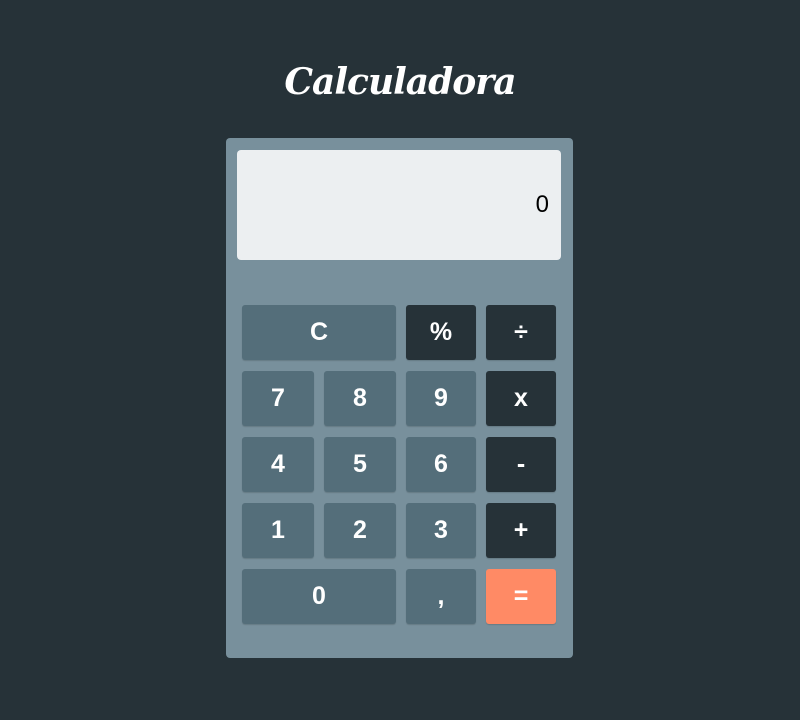 The height and width of the screenshot is (720, 800). Describe the element at coordinates (360, 530) in the screenshot. I see `digit-2-button: 2` at that location.